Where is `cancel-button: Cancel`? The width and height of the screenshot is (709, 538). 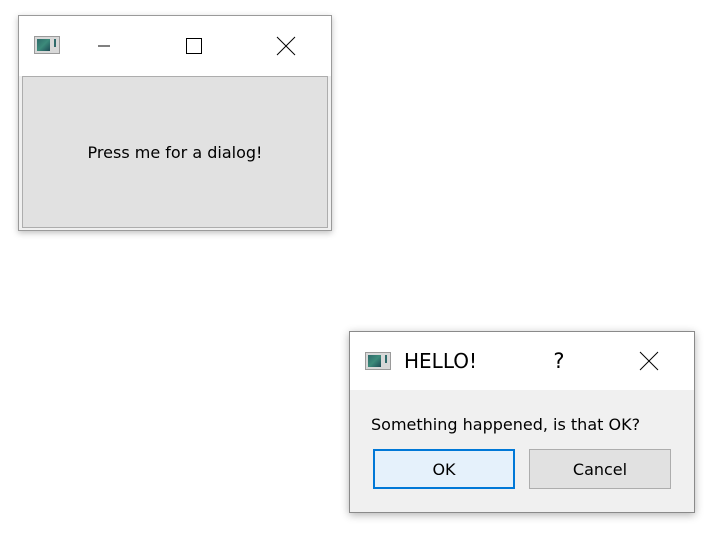
cancel-button: Cancel is located at coordinates (600, 469).